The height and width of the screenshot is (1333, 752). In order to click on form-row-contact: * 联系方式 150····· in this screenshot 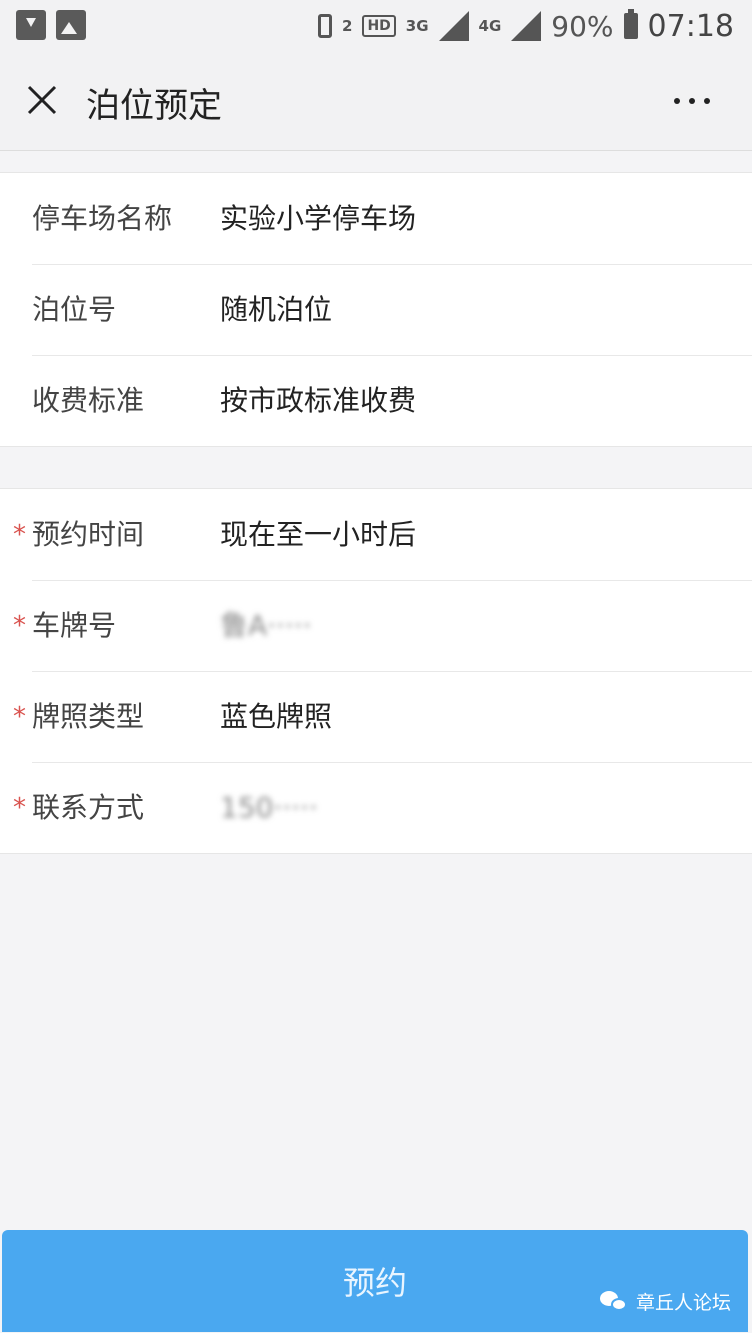, I will do `click(376, 807)`.